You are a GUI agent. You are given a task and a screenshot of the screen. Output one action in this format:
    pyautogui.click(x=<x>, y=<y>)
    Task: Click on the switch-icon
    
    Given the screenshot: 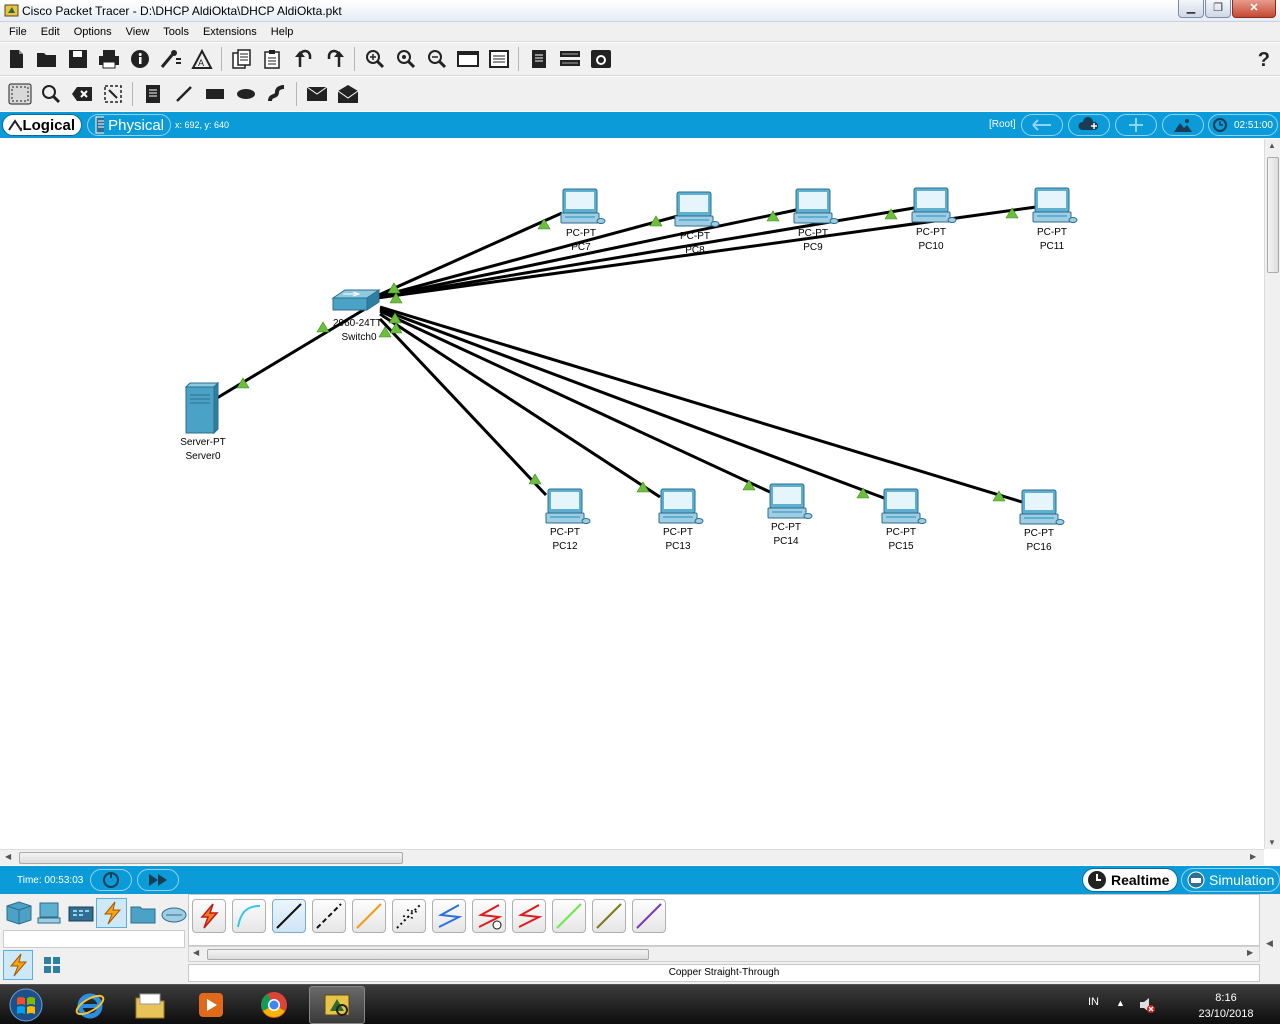 What is the action you would take?
    pyautogui.click(x=356, y=300)
    